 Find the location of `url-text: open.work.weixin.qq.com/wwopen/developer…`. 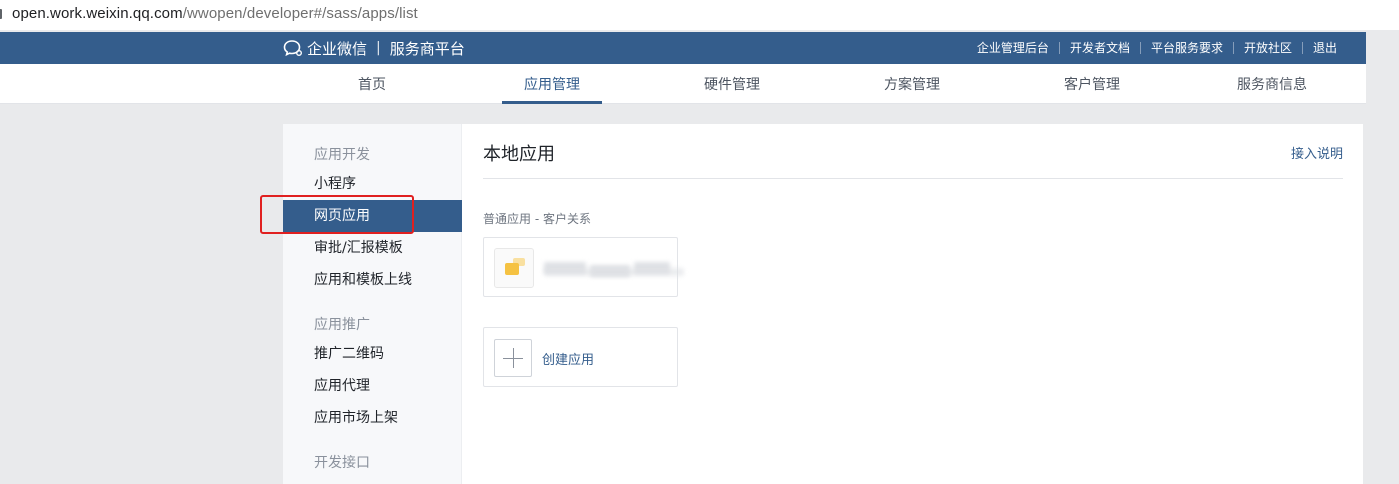

url-text: open.work.weixin.qq.com/wwopen/developer… is located at coordinates (215, 13).